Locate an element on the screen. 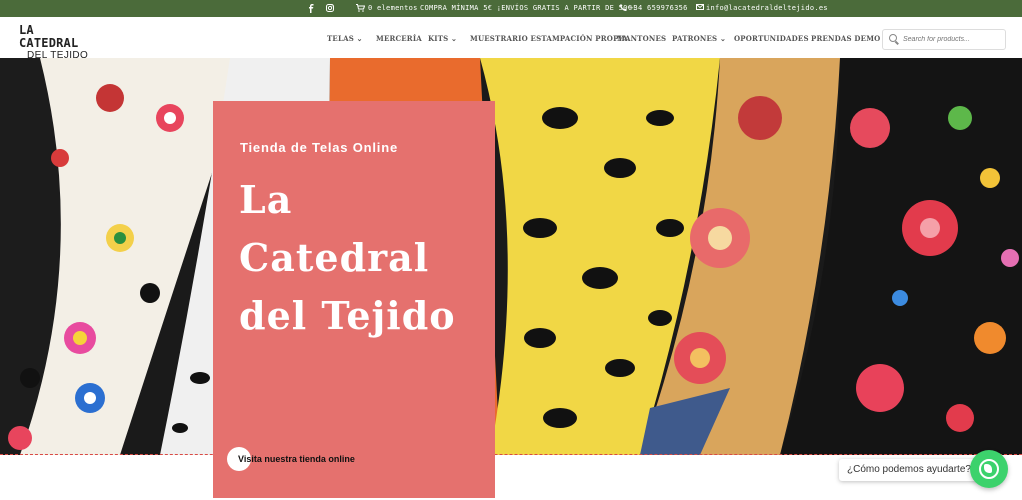 Image resolution: width=1022 pixels, height=500 pixels. nav-kits: KITS ⌄ is located at coordinates (442, 38).